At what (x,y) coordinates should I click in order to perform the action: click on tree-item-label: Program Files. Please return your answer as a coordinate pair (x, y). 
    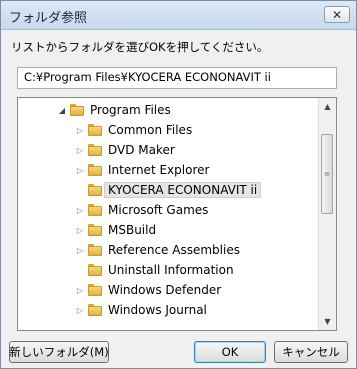
    Looking at the image, I should click on (130, 110).